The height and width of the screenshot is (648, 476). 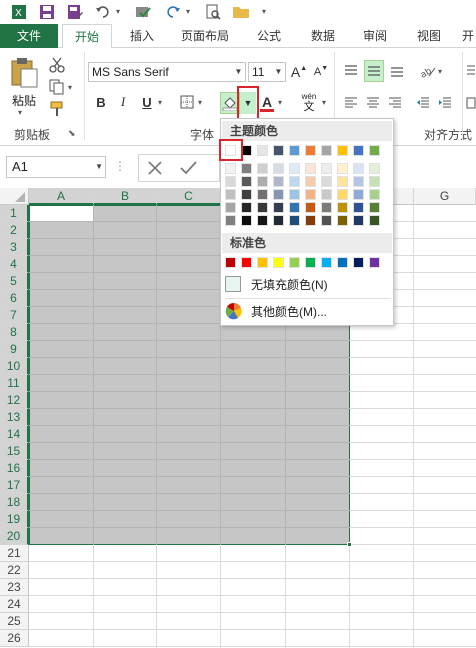 What do you see at coordinates (143, 12) in the screenshot?
I see `check-compat-icon` at bounding box center [143, 12].